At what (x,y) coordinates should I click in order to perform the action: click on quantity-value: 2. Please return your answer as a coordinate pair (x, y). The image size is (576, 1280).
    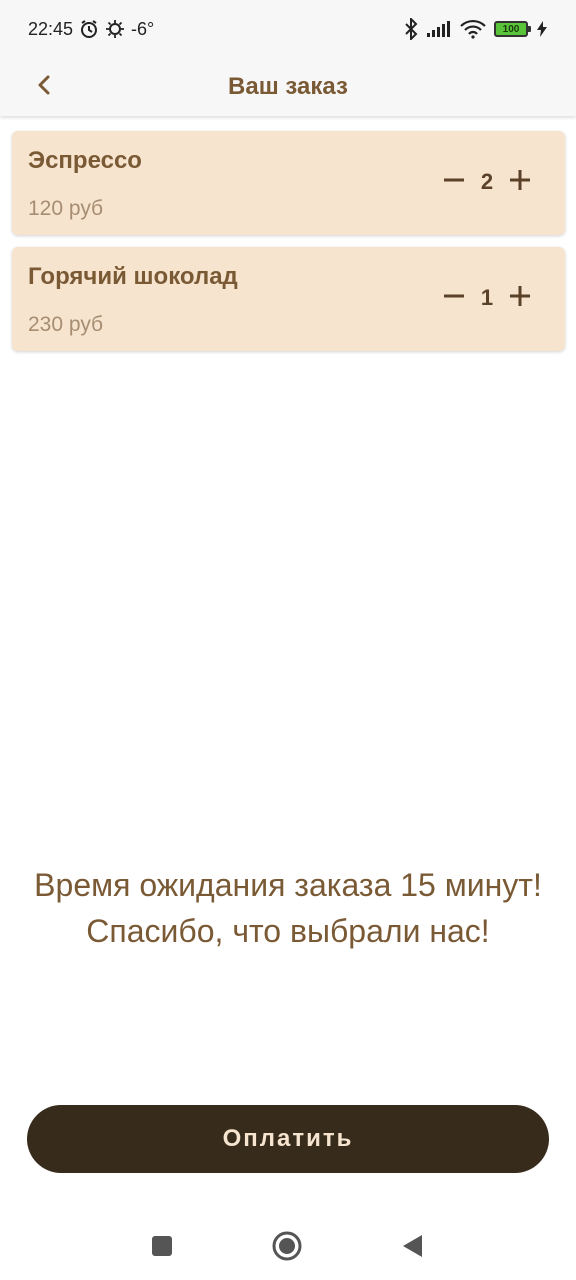
    Looking at the image, I should click on (487, 181).